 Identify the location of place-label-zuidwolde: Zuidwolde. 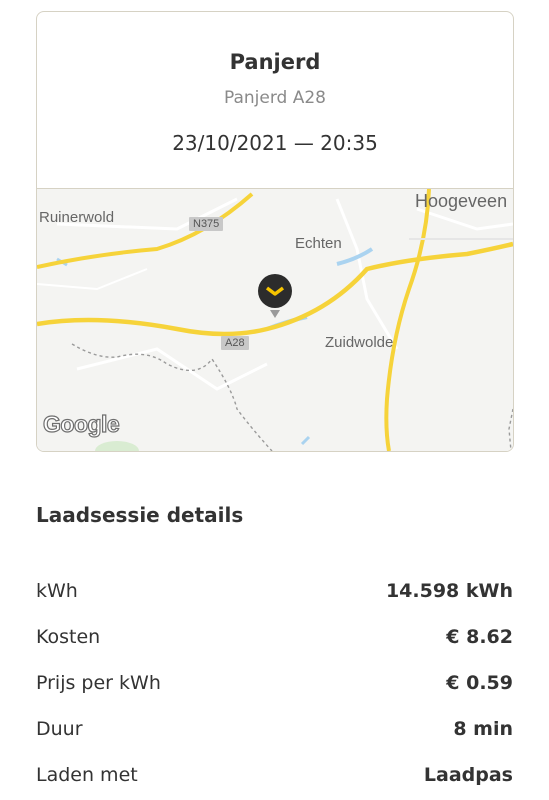
(359, 342).